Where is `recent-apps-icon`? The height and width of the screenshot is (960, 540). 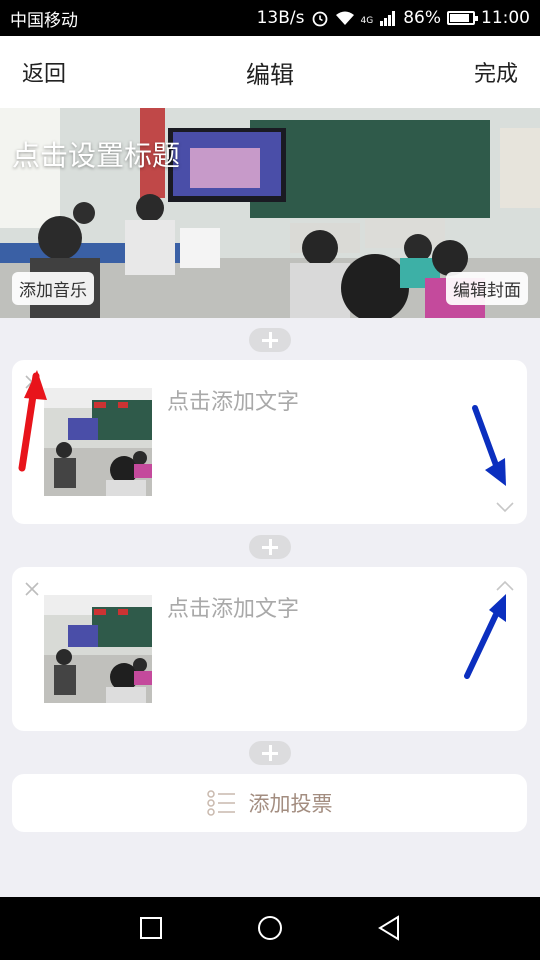 recent-apps-icon is located at coordinates (151, 928).